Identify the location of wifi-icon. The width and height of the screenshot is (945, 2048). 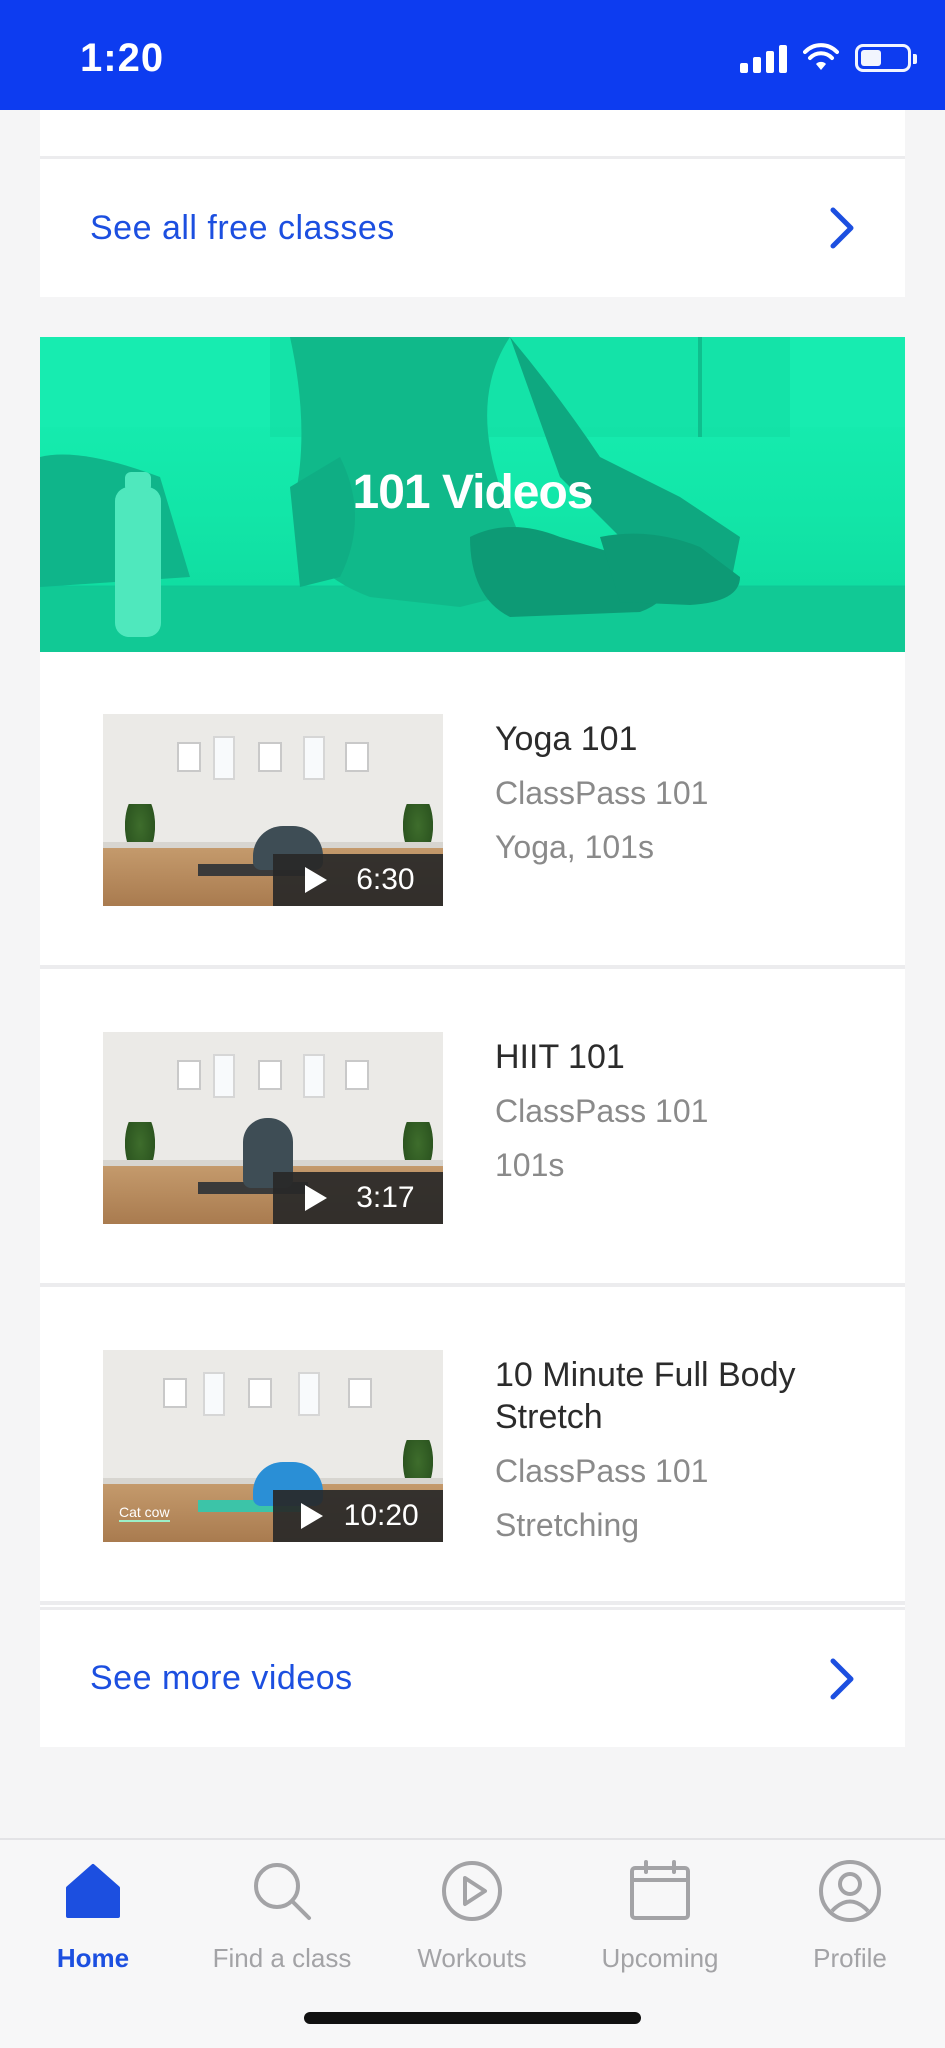
(821, 56).